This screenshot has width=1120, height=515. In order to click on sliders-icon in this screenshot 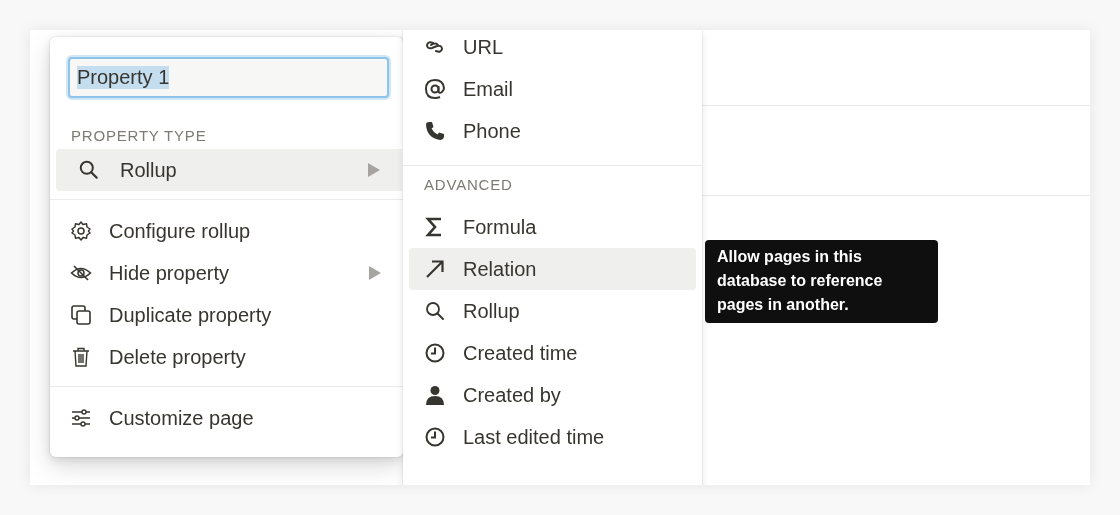, I will do `click(81, 418)`.